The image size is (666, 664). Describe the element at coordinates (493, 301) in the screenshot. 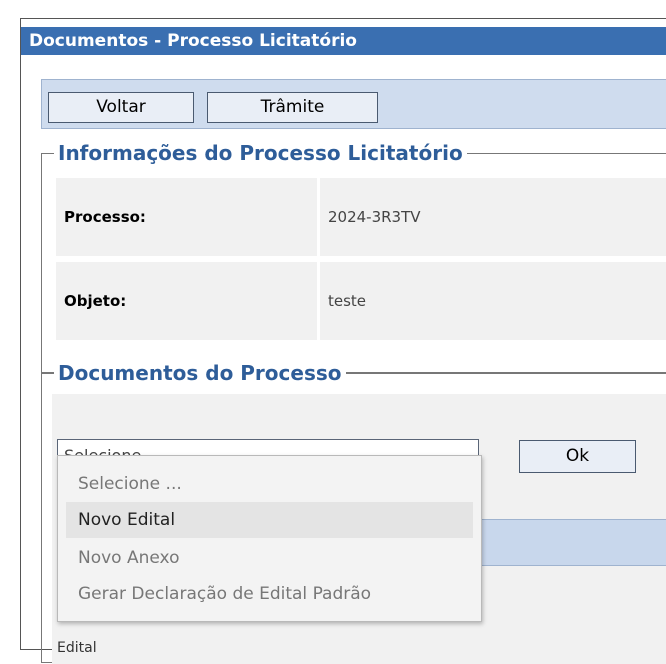

I see `object-value: teste` at that location.